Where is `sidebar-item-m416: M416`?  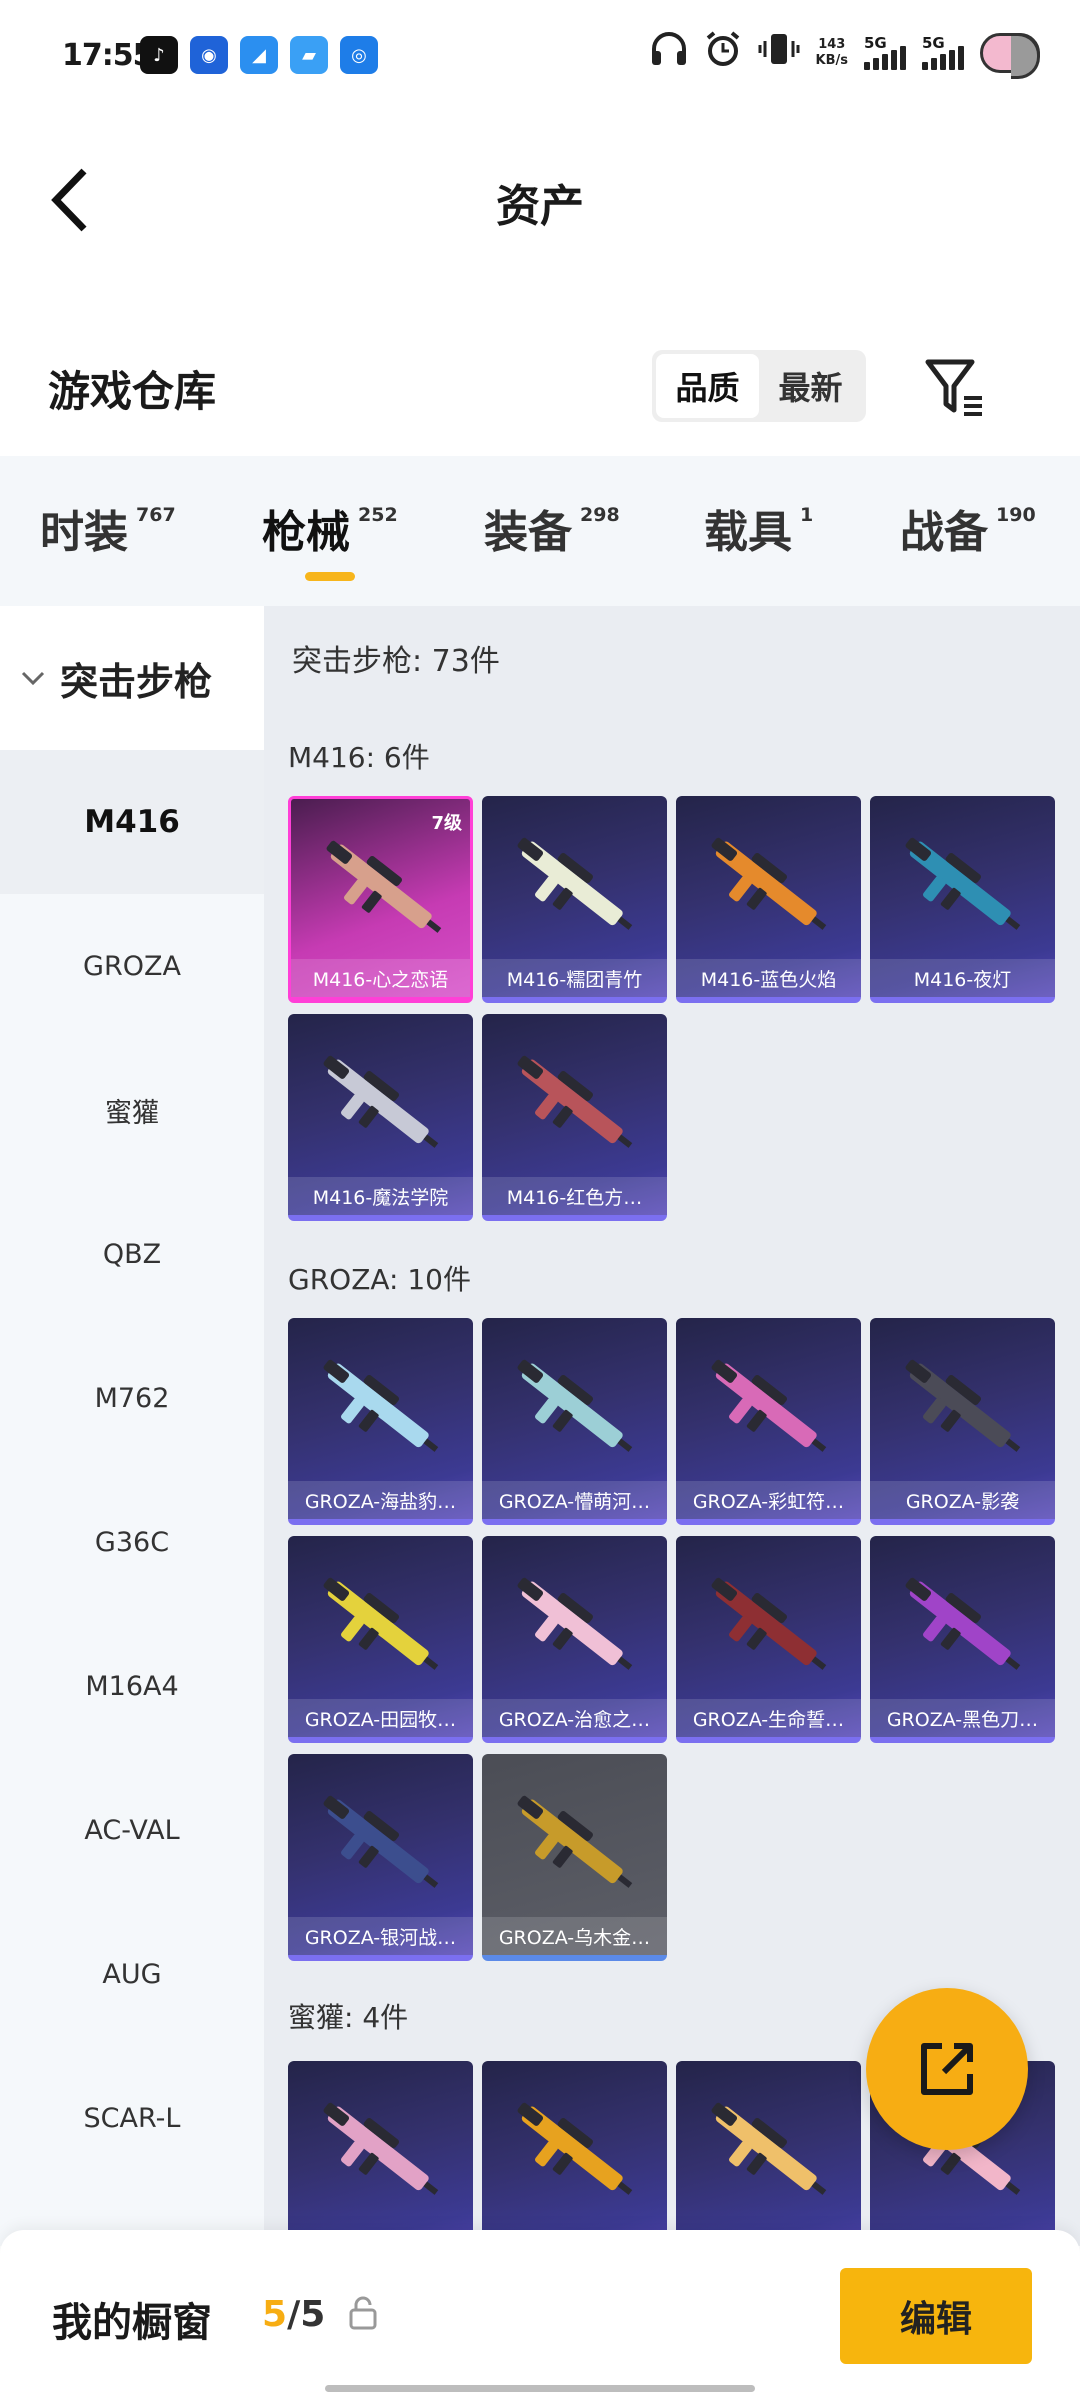 sidebar-item-m416: M416 is located at coordinates (132, 822).